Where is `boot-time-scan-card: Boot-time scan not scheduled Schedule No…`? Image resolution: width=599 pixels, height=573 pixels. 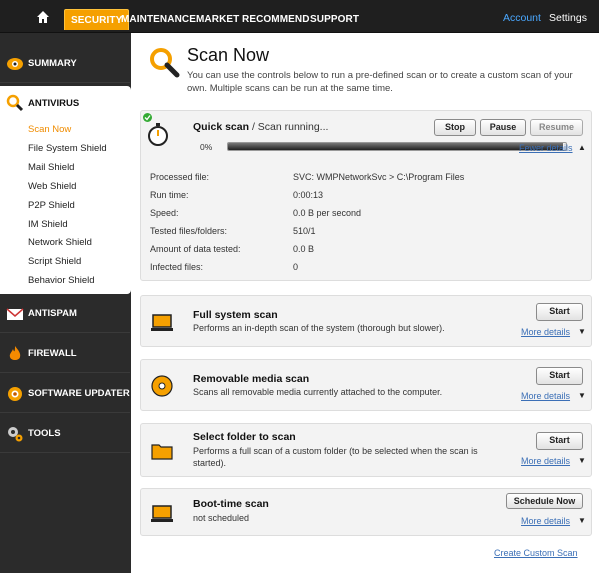 boot-time-scan-card: Boot-time scan not scheduled Schedule No… is located at coordinates (366, 512).